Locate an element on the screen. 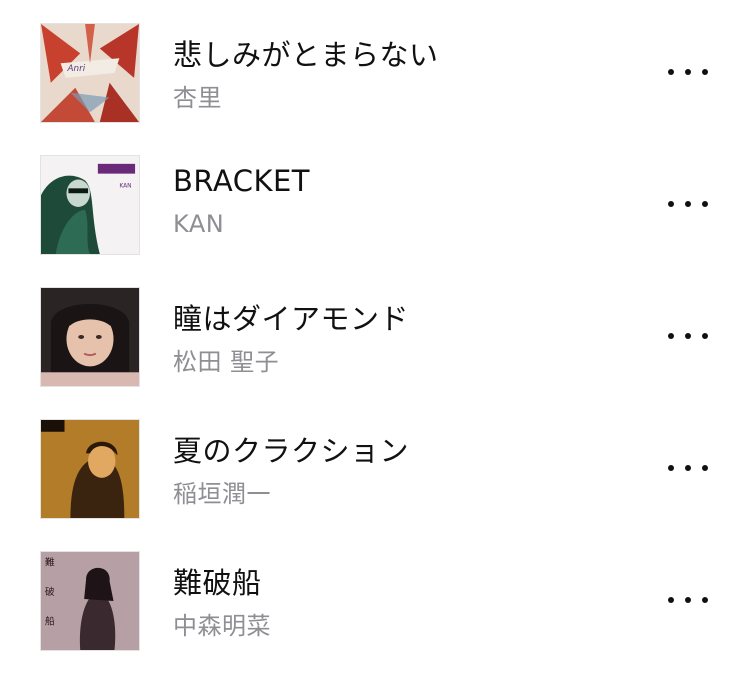 This screenshot has height=675, width=750. song-artist: 中森明菜 is located at coordinates (222, 626).